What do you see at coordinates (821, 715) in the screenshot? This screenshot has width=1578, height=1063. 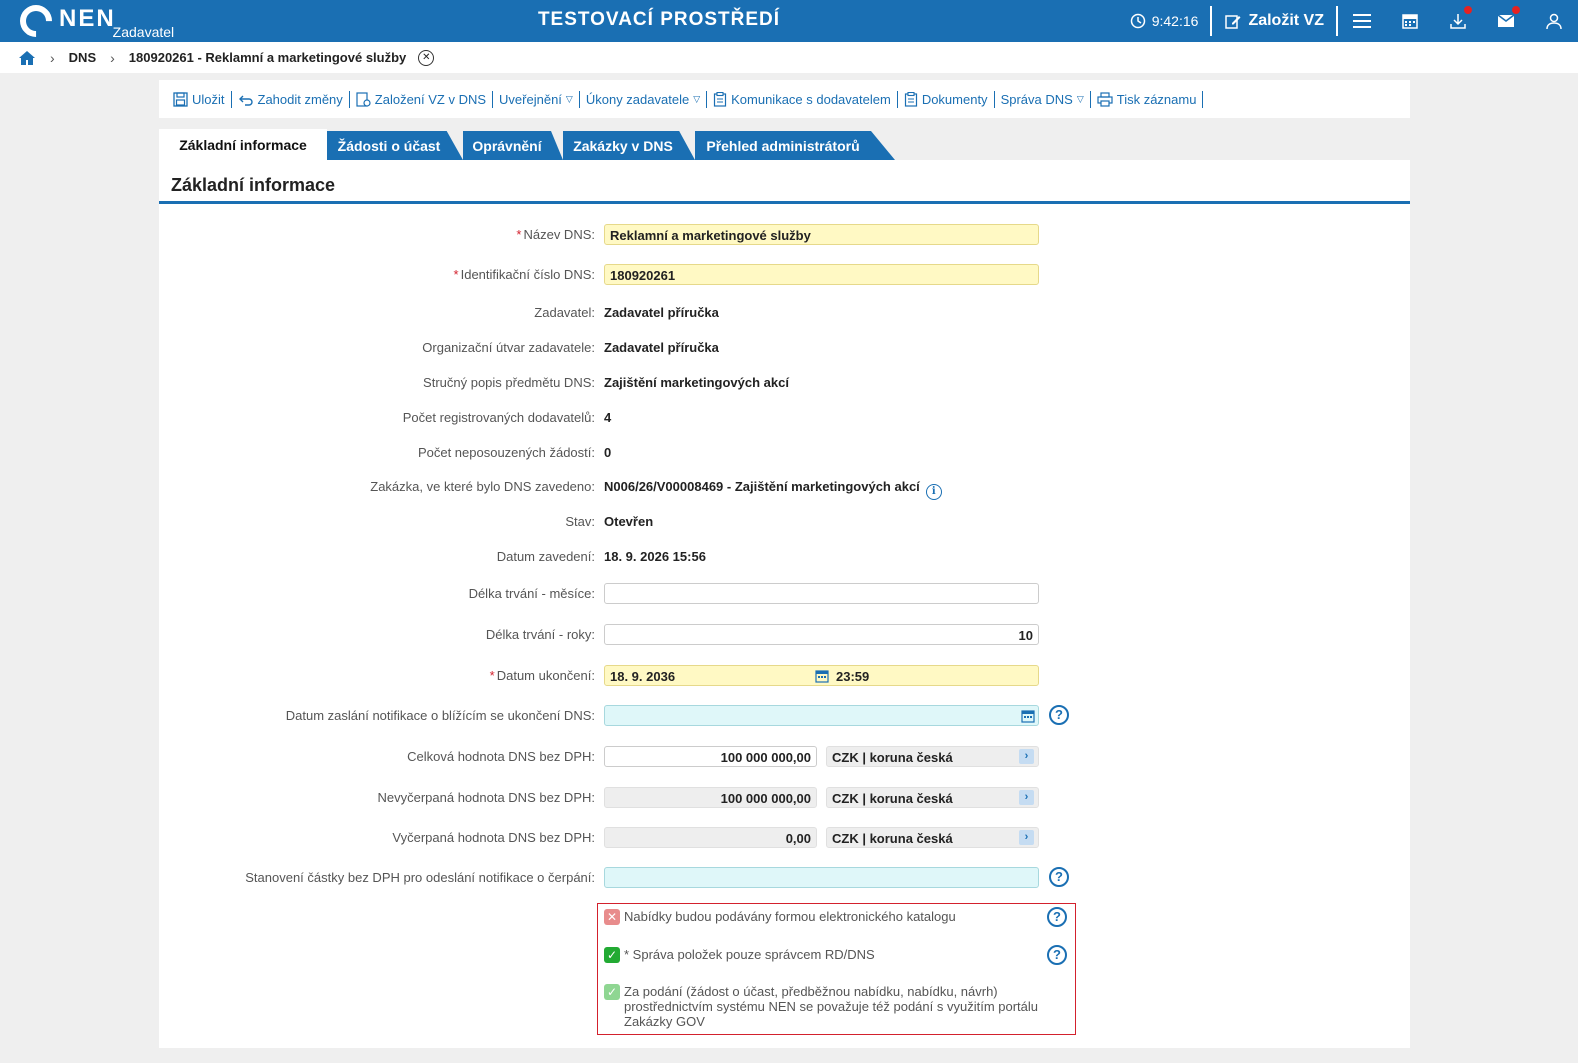 I see `notification-date-input` at bounding box center [821, 715].